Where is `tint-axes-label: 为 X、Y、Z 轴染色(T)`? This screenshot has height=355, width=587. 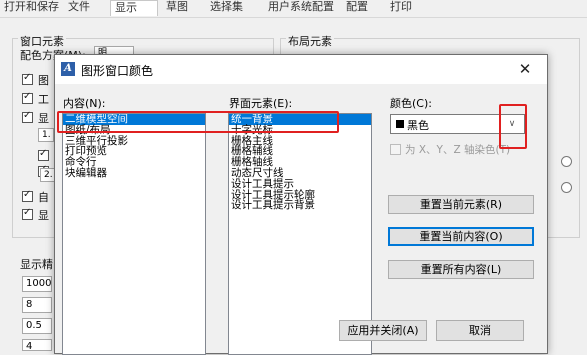
tint-axes-label: 为 X、Y、Z 轴染色(T) is located at coordinates (458, 150).